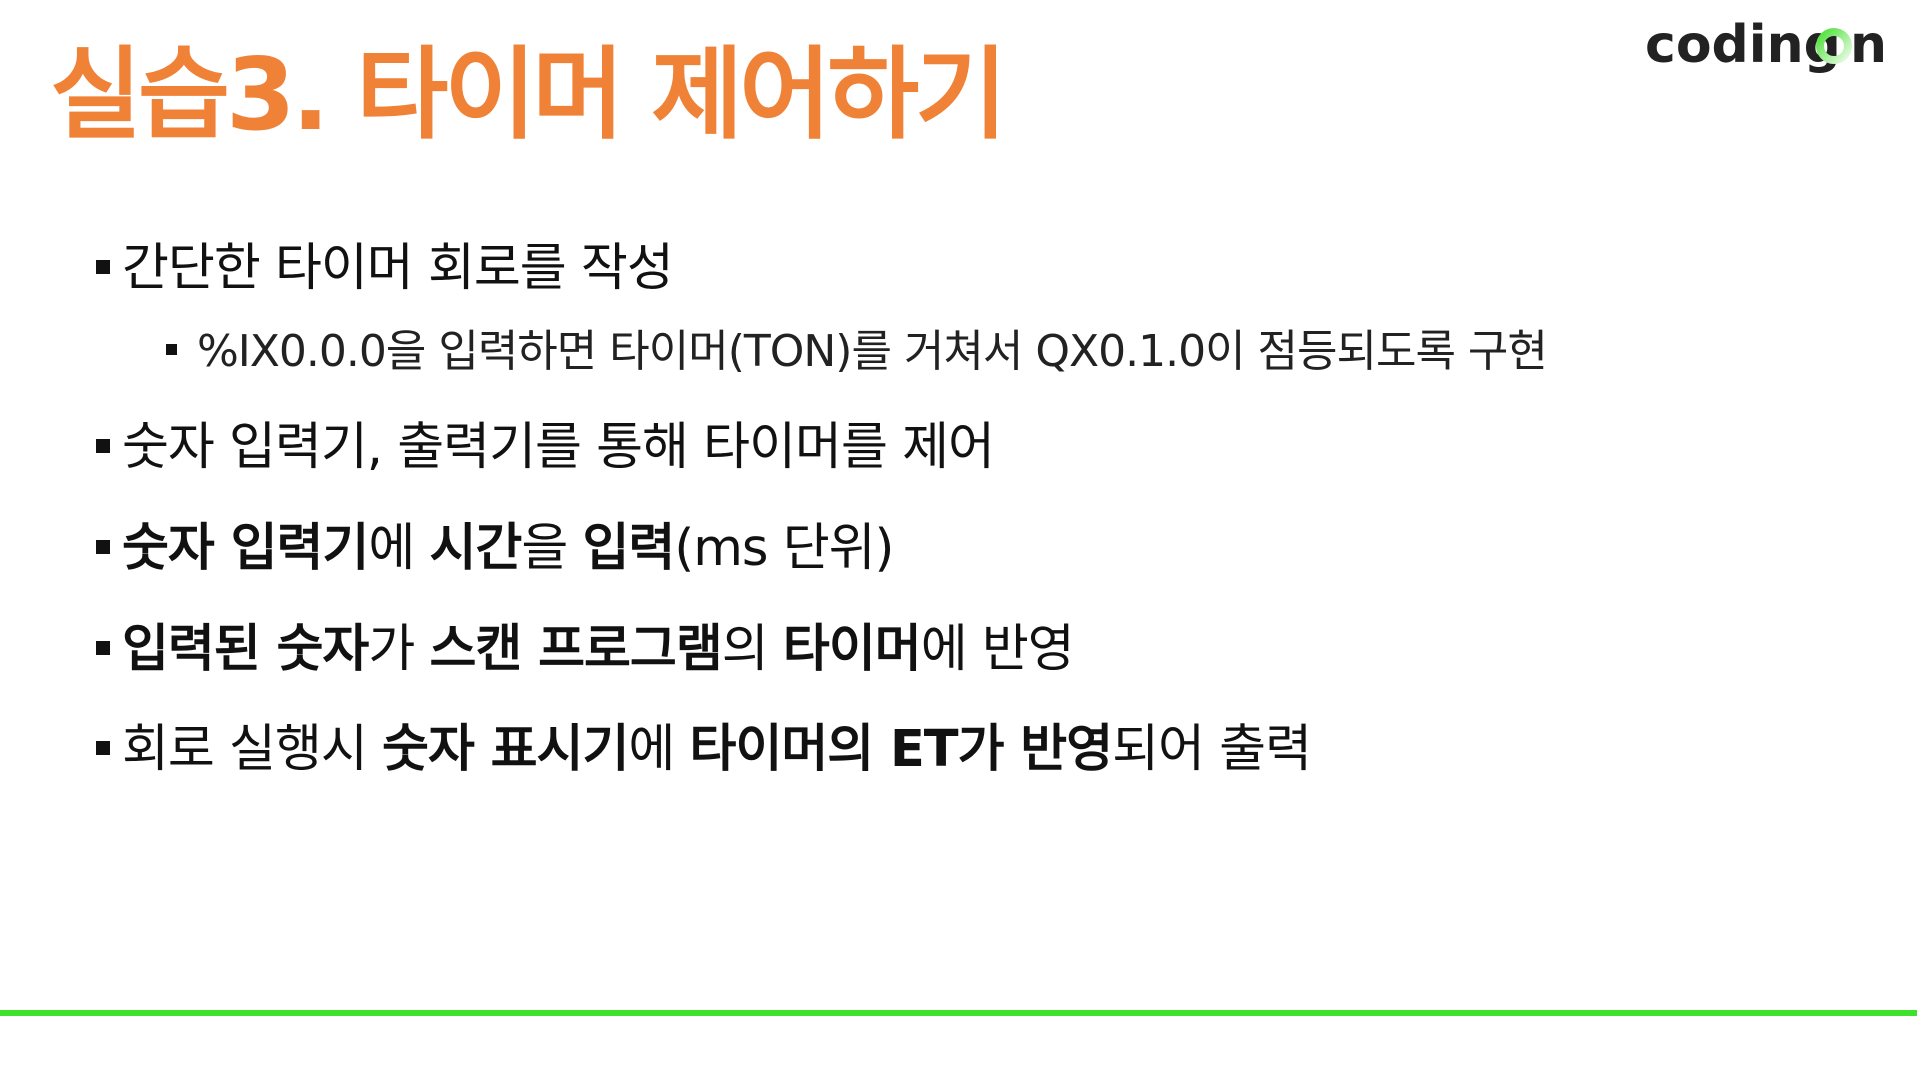 Image resolution: width=1917 pixels, height=1079 pixels. I want to click on bullet-5-normal-1: 회로 실행시, so click(252, 749).